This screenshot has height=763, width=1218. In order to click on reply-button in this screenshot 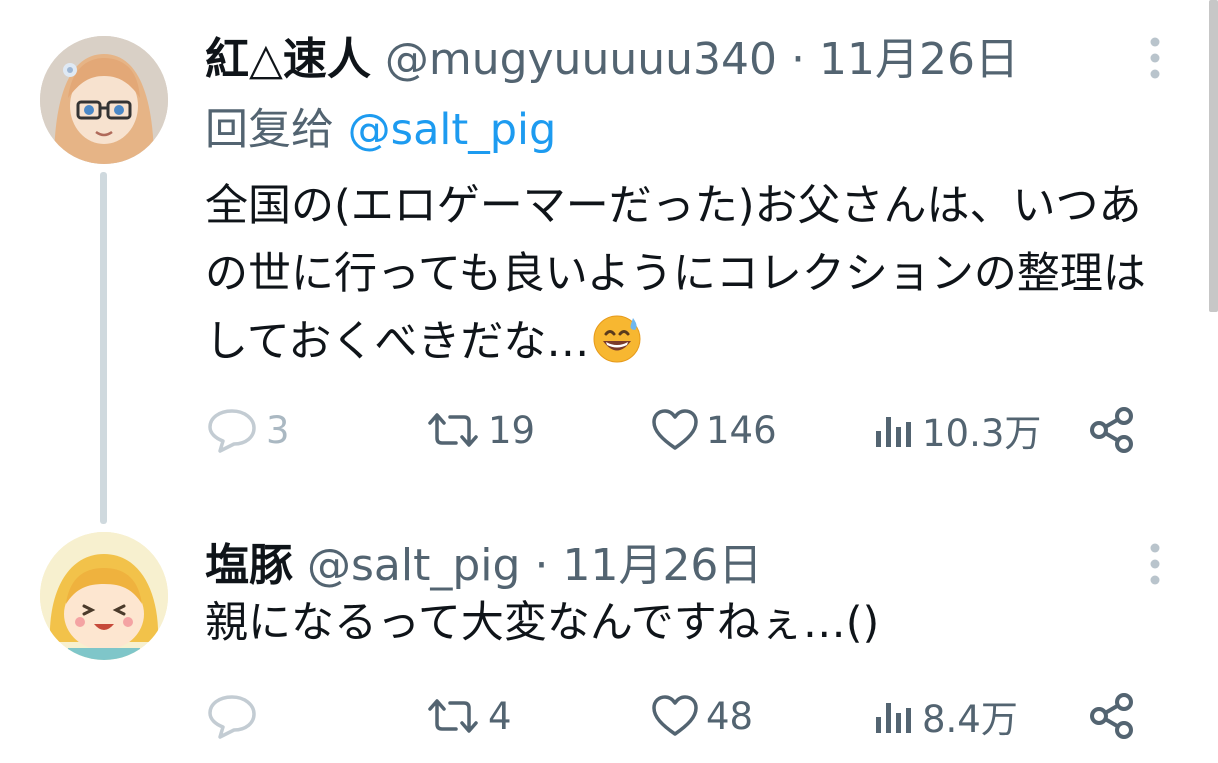, I will do `click(236, 716)`.